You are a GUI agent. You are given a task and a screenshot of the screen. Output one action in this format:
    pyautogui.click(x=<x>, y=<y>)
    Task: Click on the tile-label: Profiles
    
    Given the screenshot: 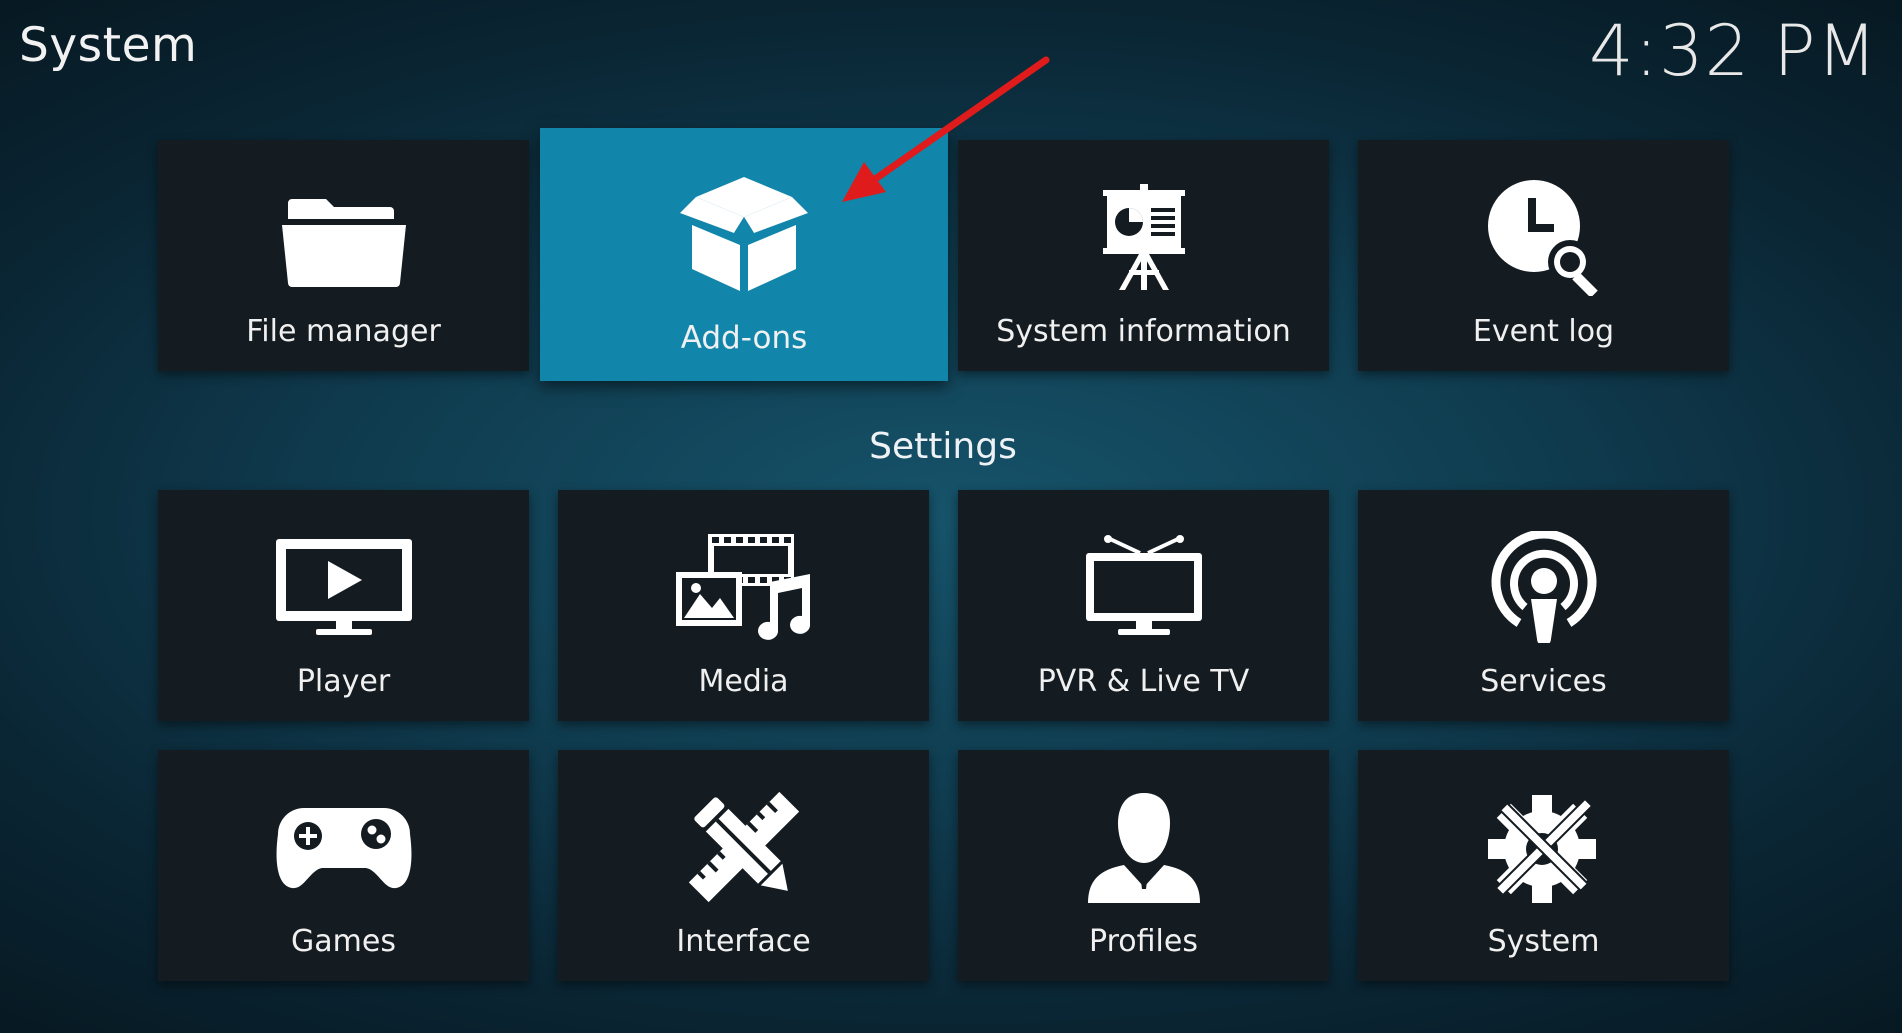 What is the action you would take?
    pyautogui.click(x=1143, y=941)
    